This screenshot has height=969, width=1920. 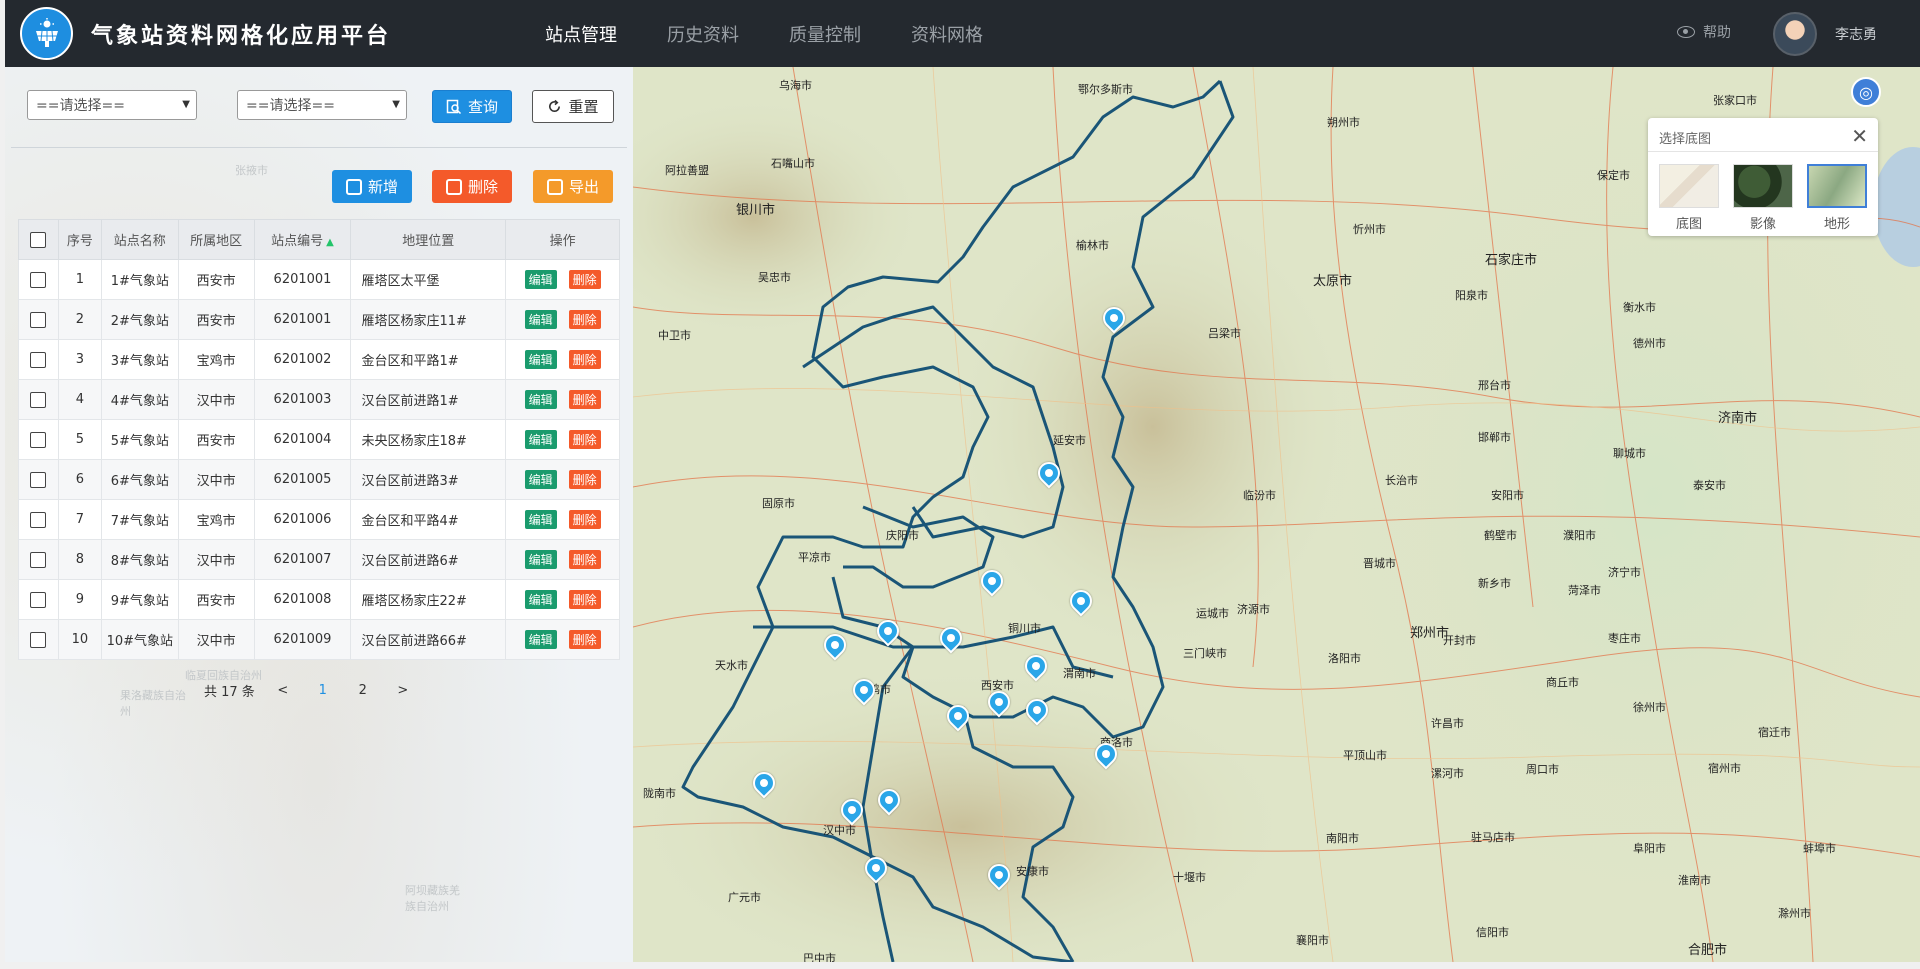 I want to click on help-link: 帮助, so click(x=1704, y=32).